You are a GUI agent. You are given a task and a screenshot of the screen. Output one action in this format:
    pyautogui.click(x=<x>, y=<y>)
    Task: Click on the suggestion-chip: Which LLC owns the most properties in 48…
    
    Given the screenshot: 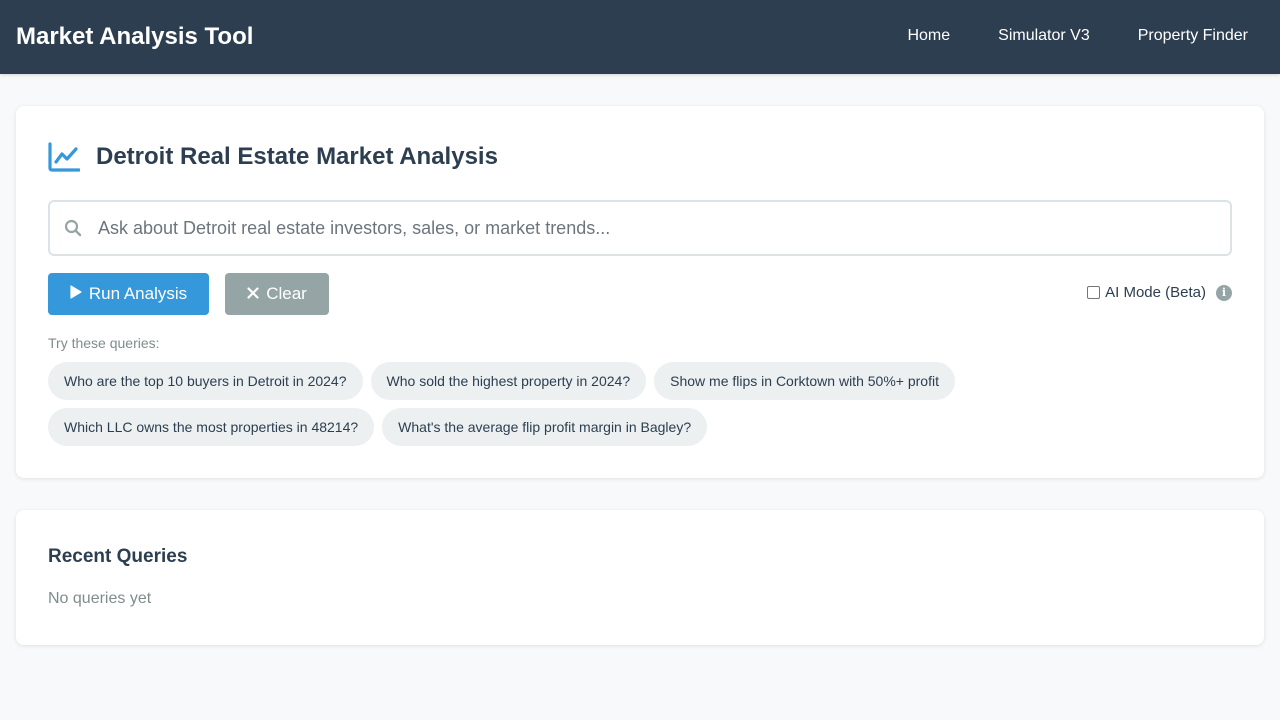 What is the action you would take?
    pyautogui.click(x=211, y=427)
    